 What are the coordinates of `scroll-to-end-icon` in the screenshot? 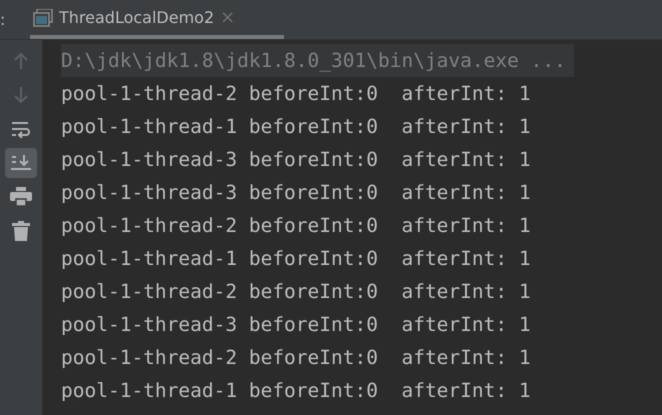 It's located at (21, 163).